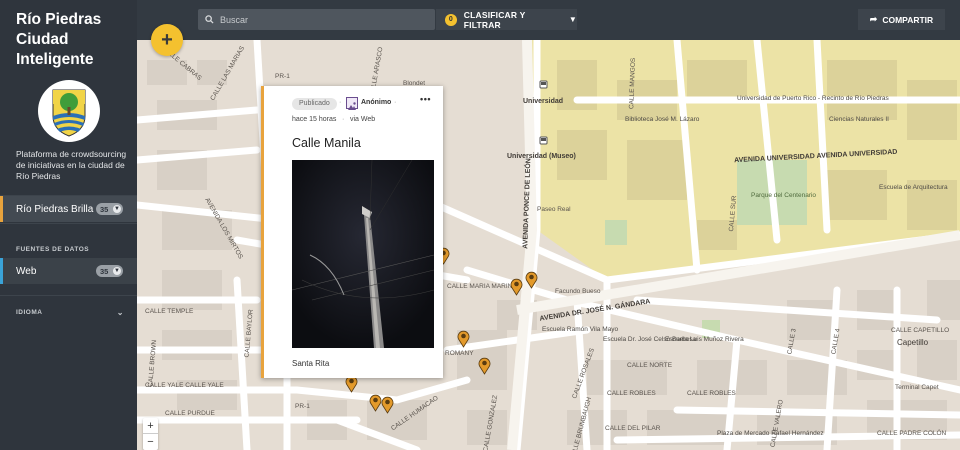 The height and width of the screenshot is (450, 960). What do you see at coordinates (650, 365) in the screenshot?
I see `map-label: CALLE NORTE` at bounding box center [650, 365].